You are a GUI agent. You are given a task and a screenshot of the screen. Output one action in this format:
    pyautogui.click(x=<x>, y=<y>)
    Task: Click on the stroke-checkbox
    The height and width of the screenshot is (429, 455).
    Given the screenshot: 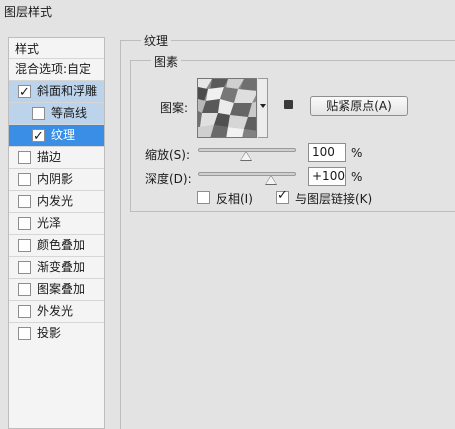 What is the action you would take?
    pyautogui.click(x=24, y=157)
    